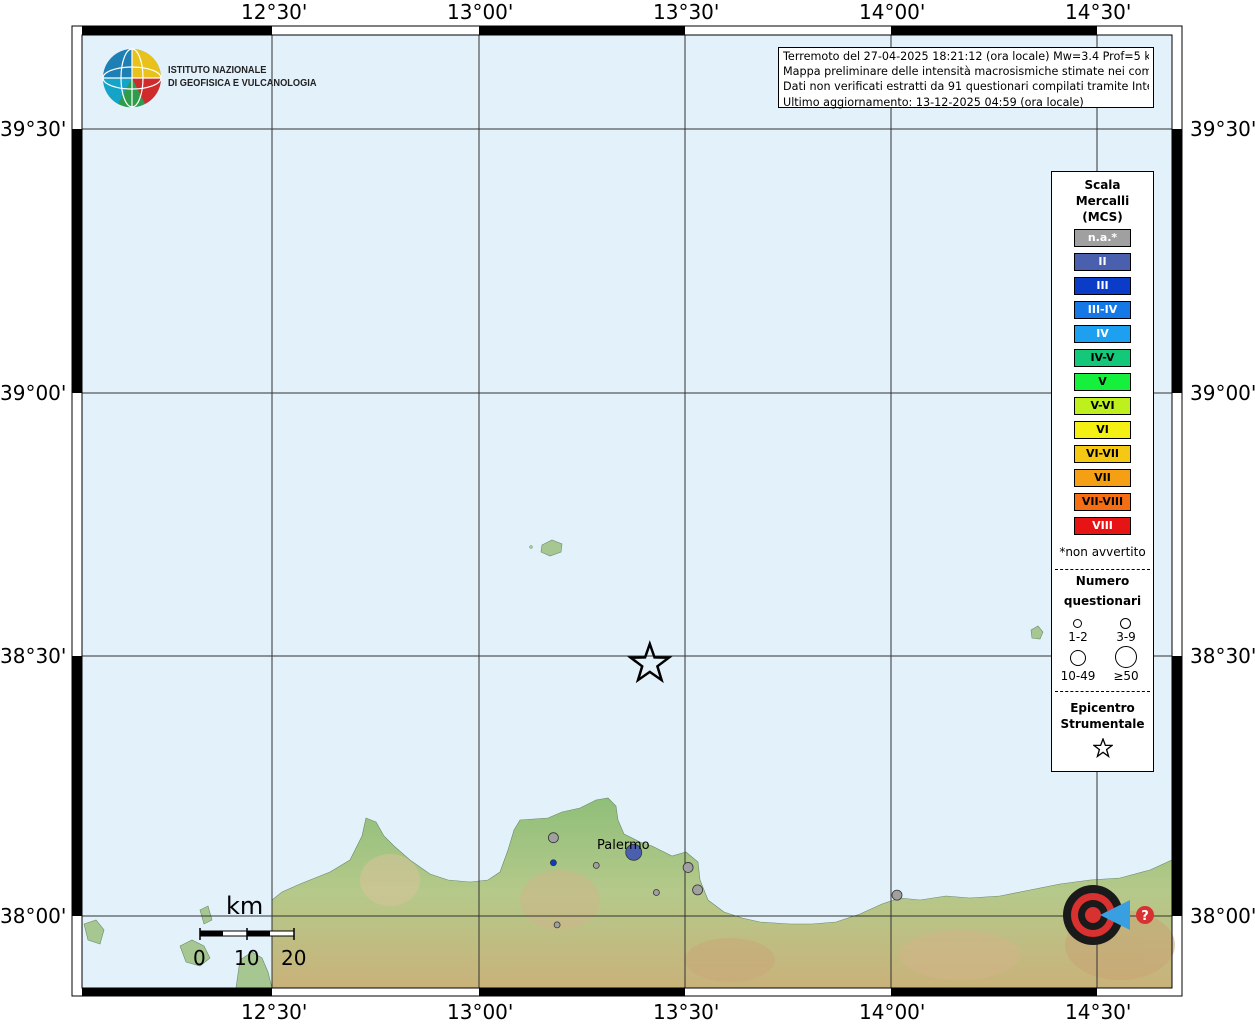  Describe the element at coordinates (245, 906) in the screenshot. I see `scale-unit: km` at that location.